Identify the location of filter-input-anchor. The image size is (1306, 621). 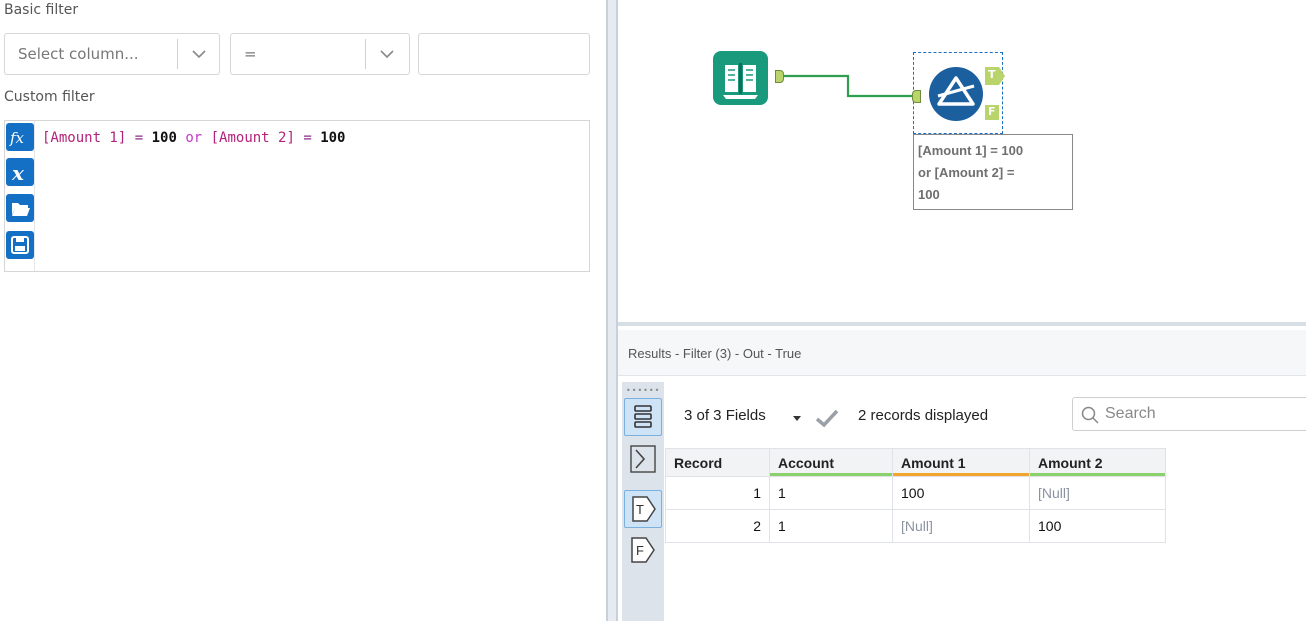
(916, 96).